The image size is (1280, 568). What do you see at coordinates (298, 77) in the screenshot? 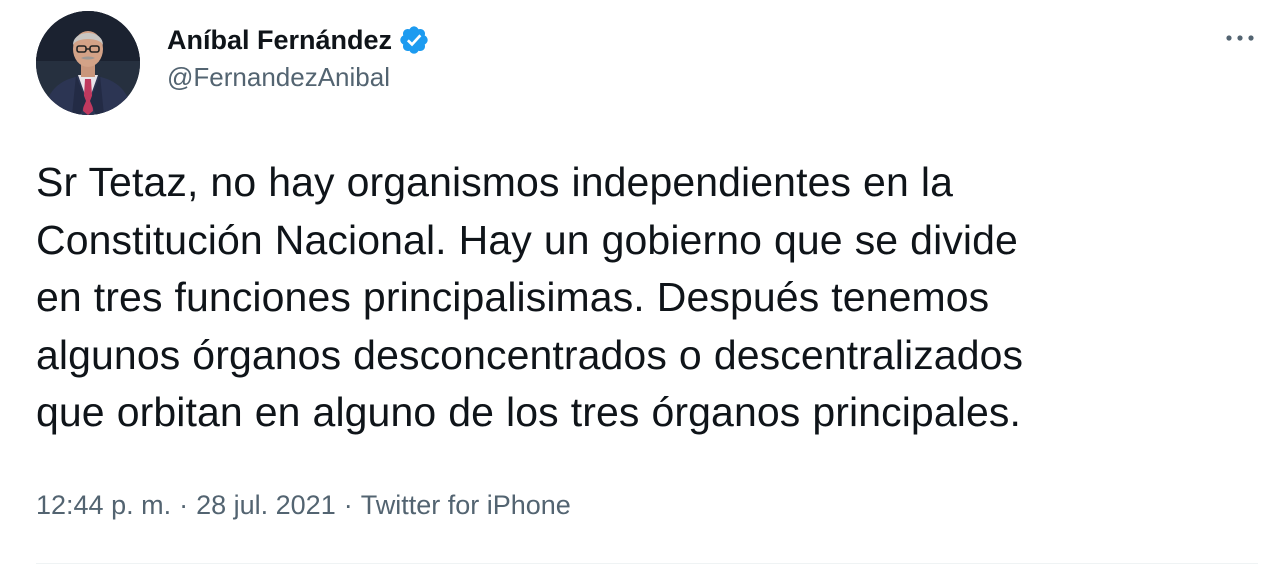
I see `author-handle: @FernandezAnibal` at bounding box center [298, 77].